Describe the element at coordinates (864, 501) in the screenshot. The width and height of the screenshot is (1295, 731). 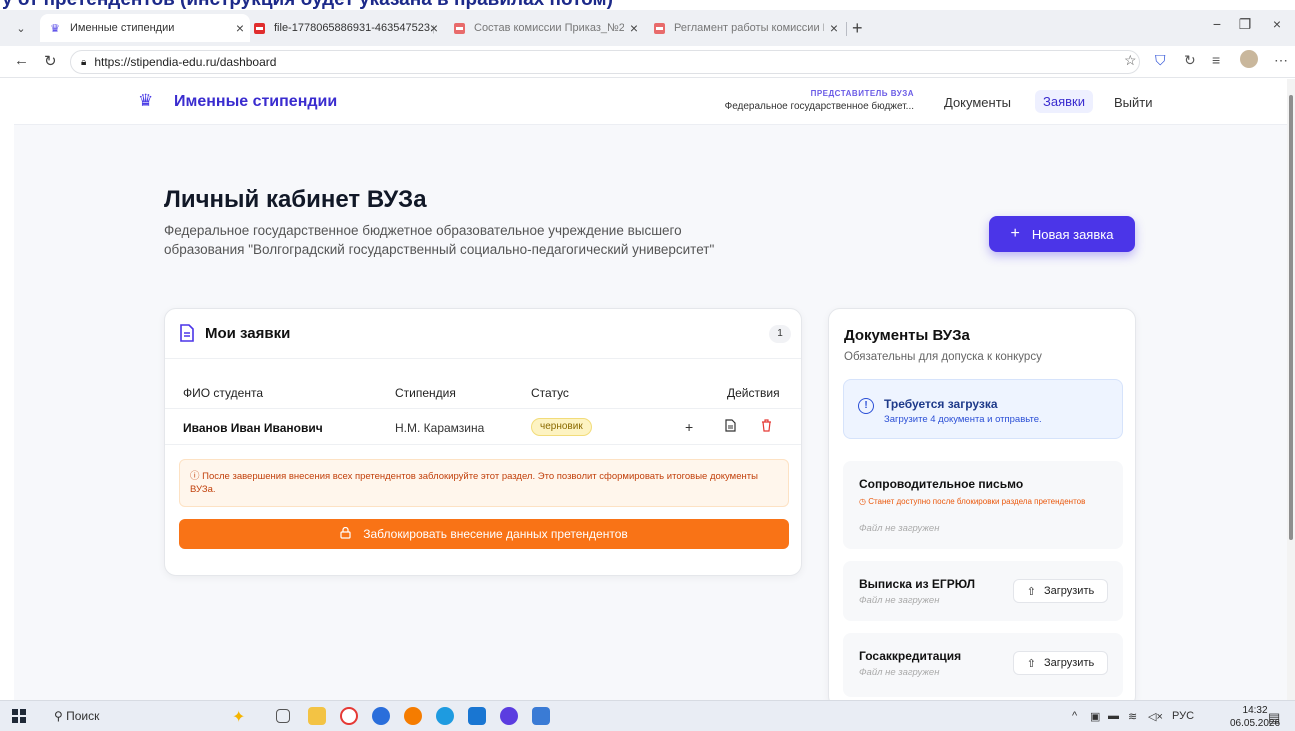
I see `clock-icon: ◷` at that location.